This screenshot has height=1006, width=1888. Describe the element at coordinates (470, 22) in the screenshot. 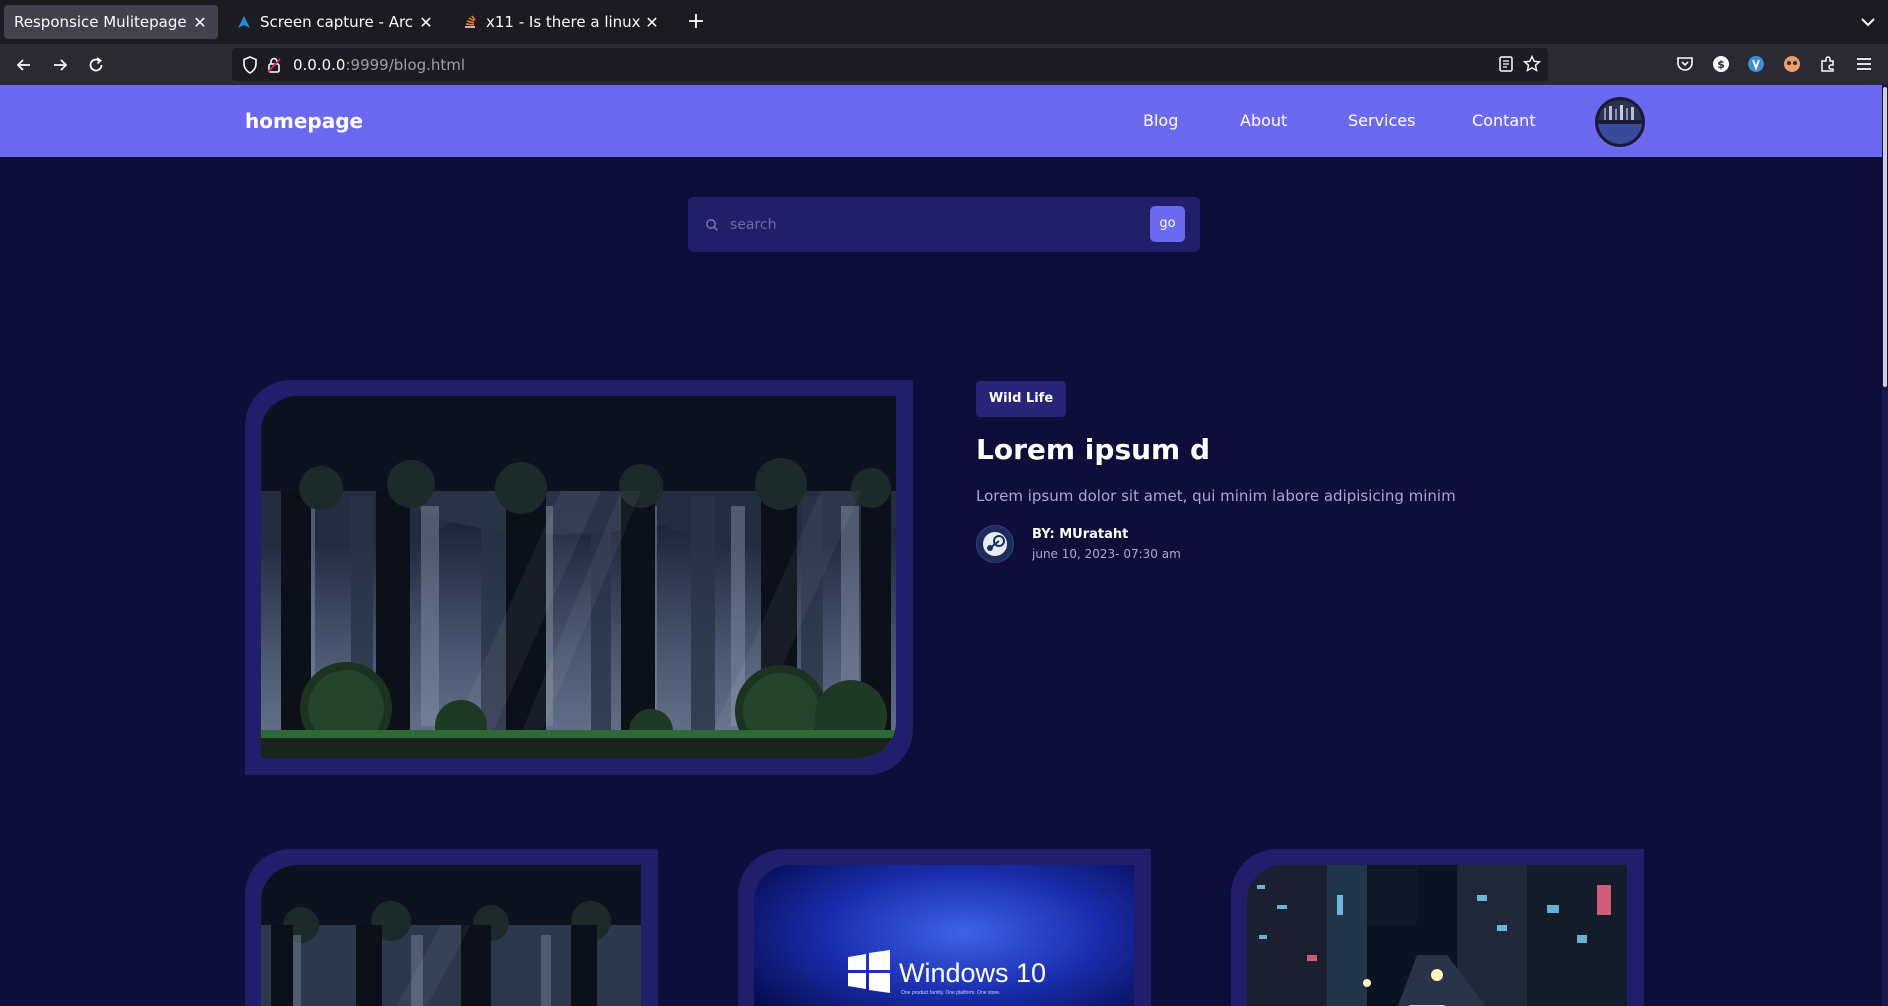

I see `stackexchange-icon` at that location.